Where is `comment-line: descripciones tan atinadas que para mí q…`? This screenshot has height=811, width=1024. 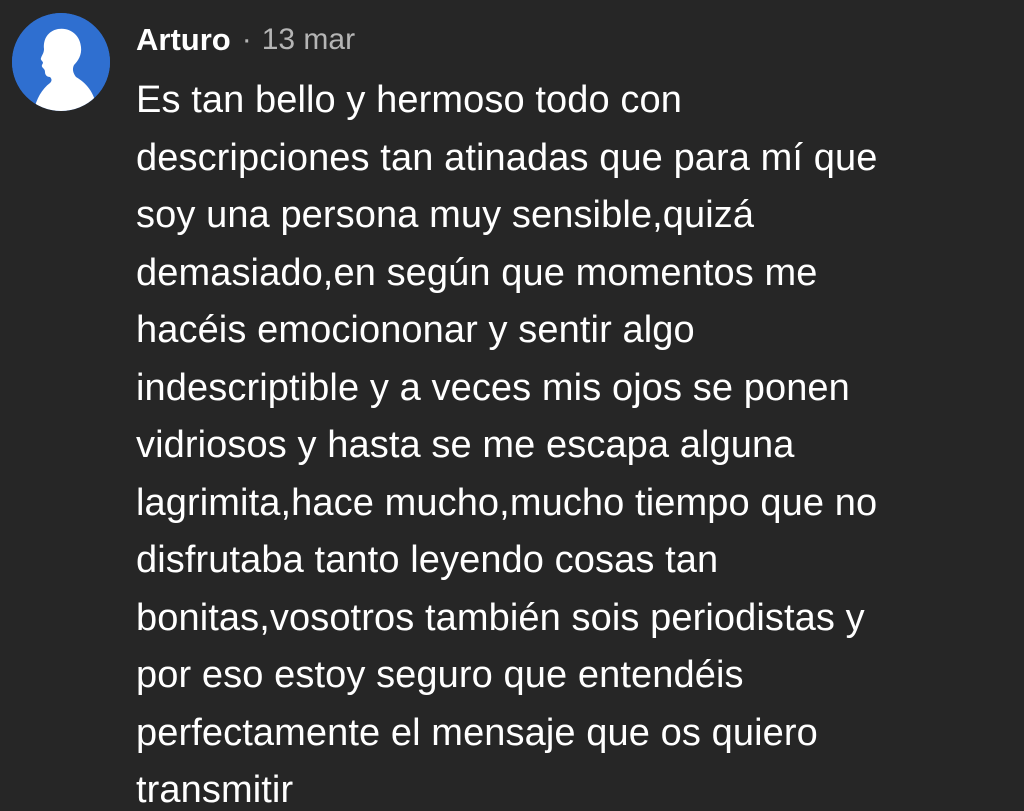
comment-line: descripciones tan atinadas que para mí q… is located at coordinates (507, 157).